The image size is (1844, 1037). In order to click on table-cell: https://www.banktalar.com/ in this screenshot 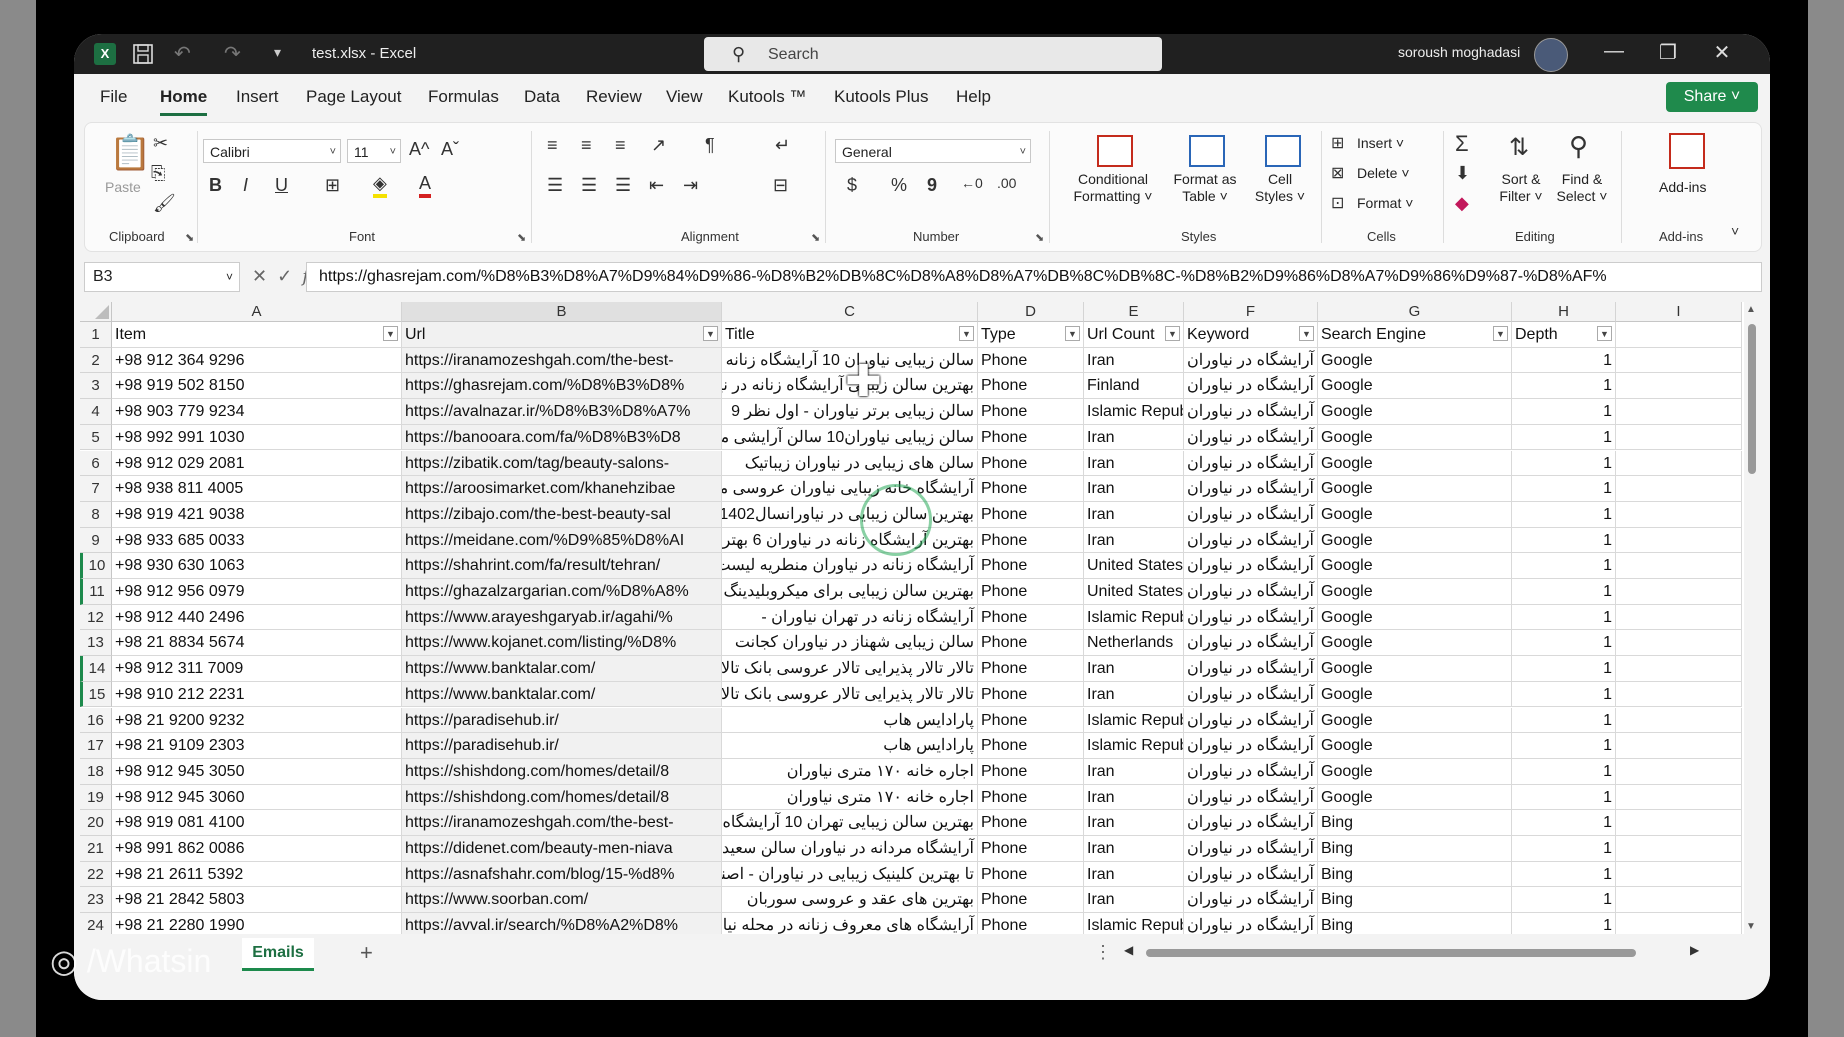, I will do `click(562, 694)`.